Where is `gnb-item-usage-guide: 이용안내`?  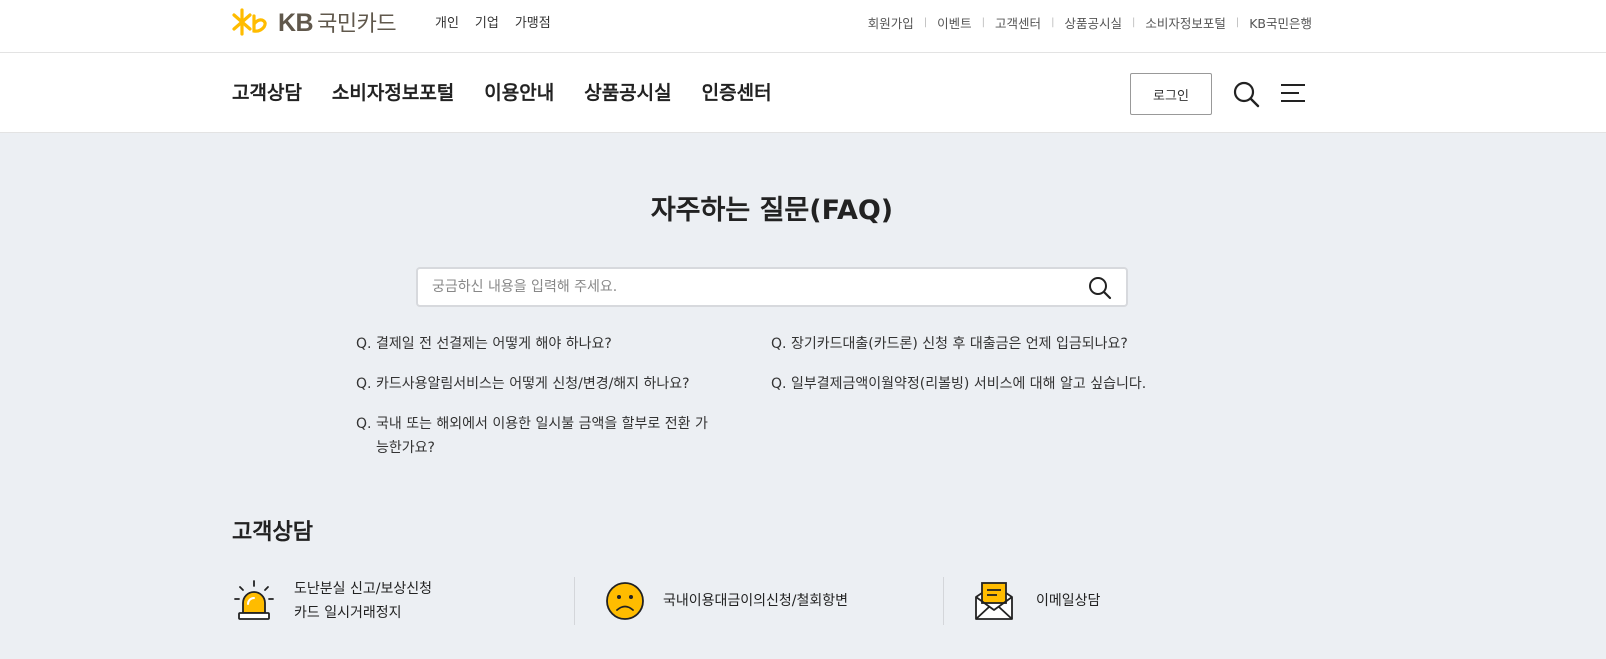 gnb-item-usage-guide: 이용안내 is located at coordinates (519, 91).